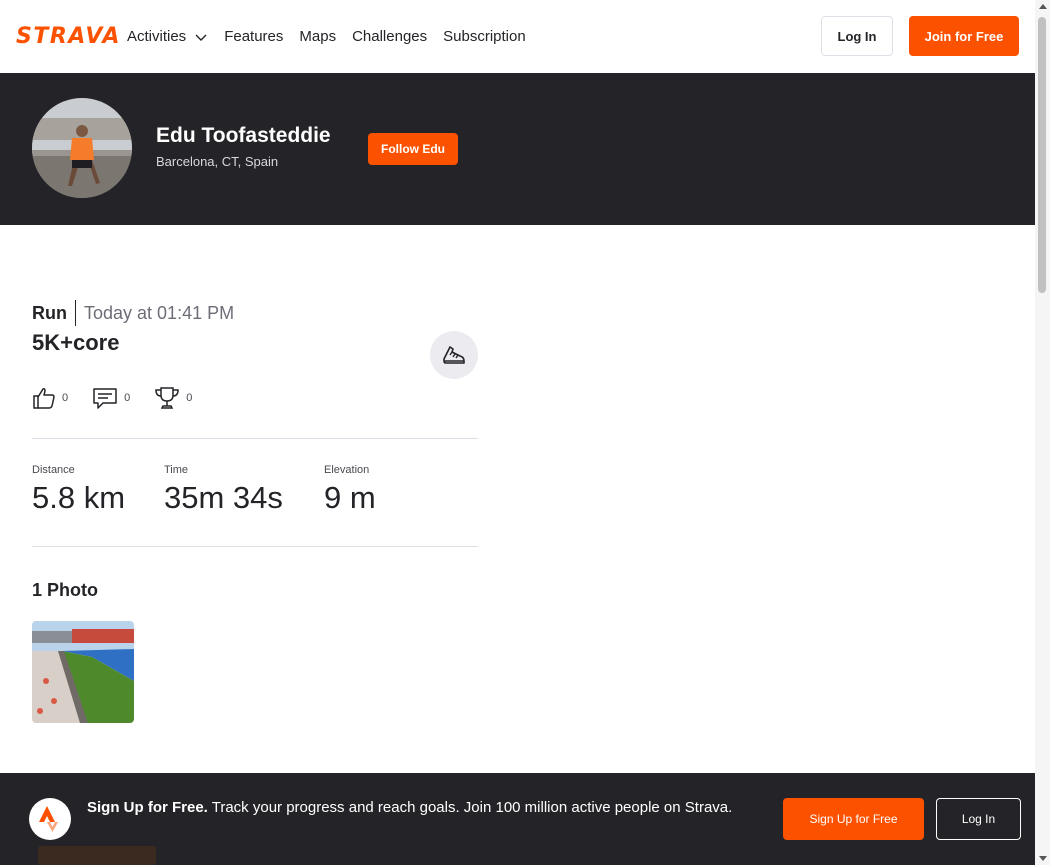 This screenshot has width=1050, height=865. I want to click on kudos-count: 0, so click(65, 398).